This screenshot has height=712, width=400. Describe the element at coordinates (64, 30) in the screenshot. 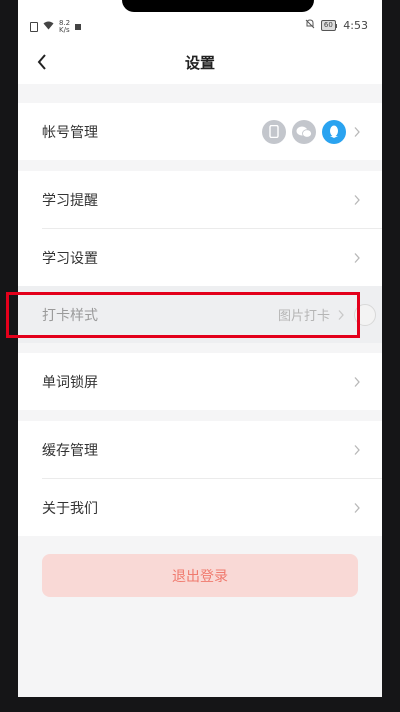

I see `network-speed-unit: K/s` at that location.